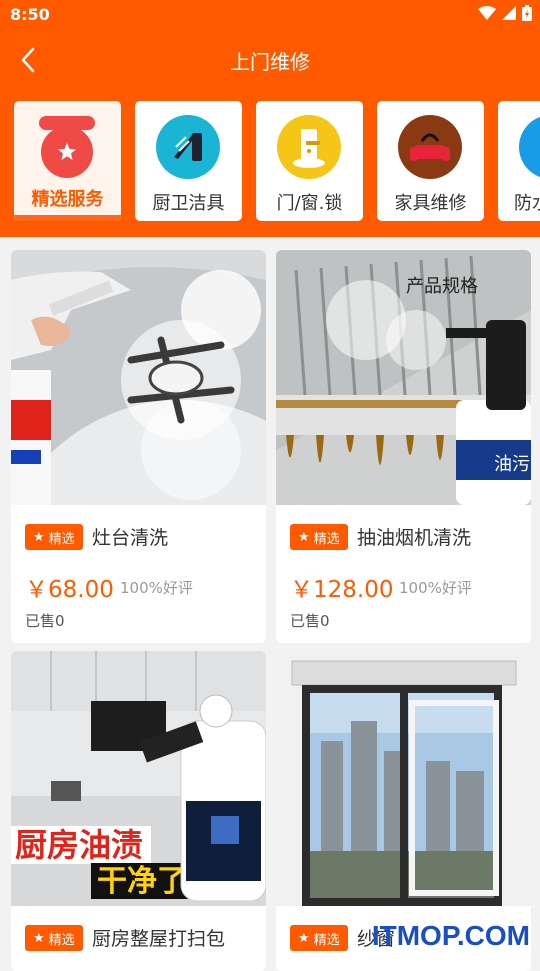 The image size is (540, 971). I want to click on svg-text: 干净了, so click(142, 881).